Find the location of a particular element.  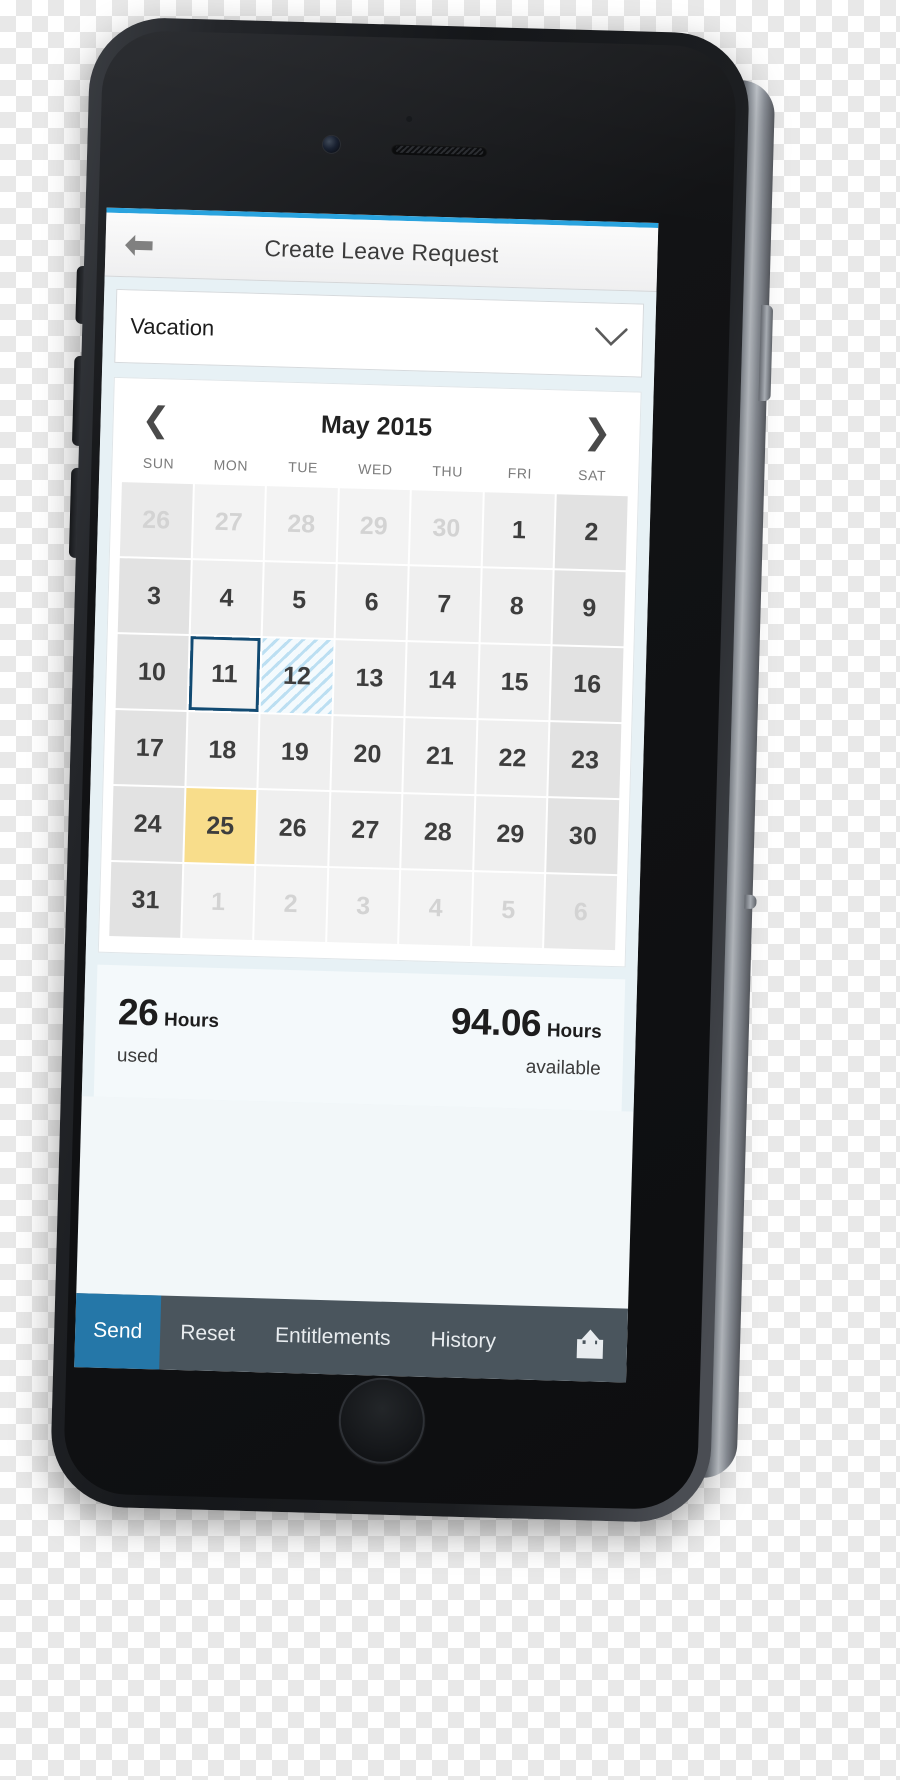

home-button is located at coordinates (382, 1420).